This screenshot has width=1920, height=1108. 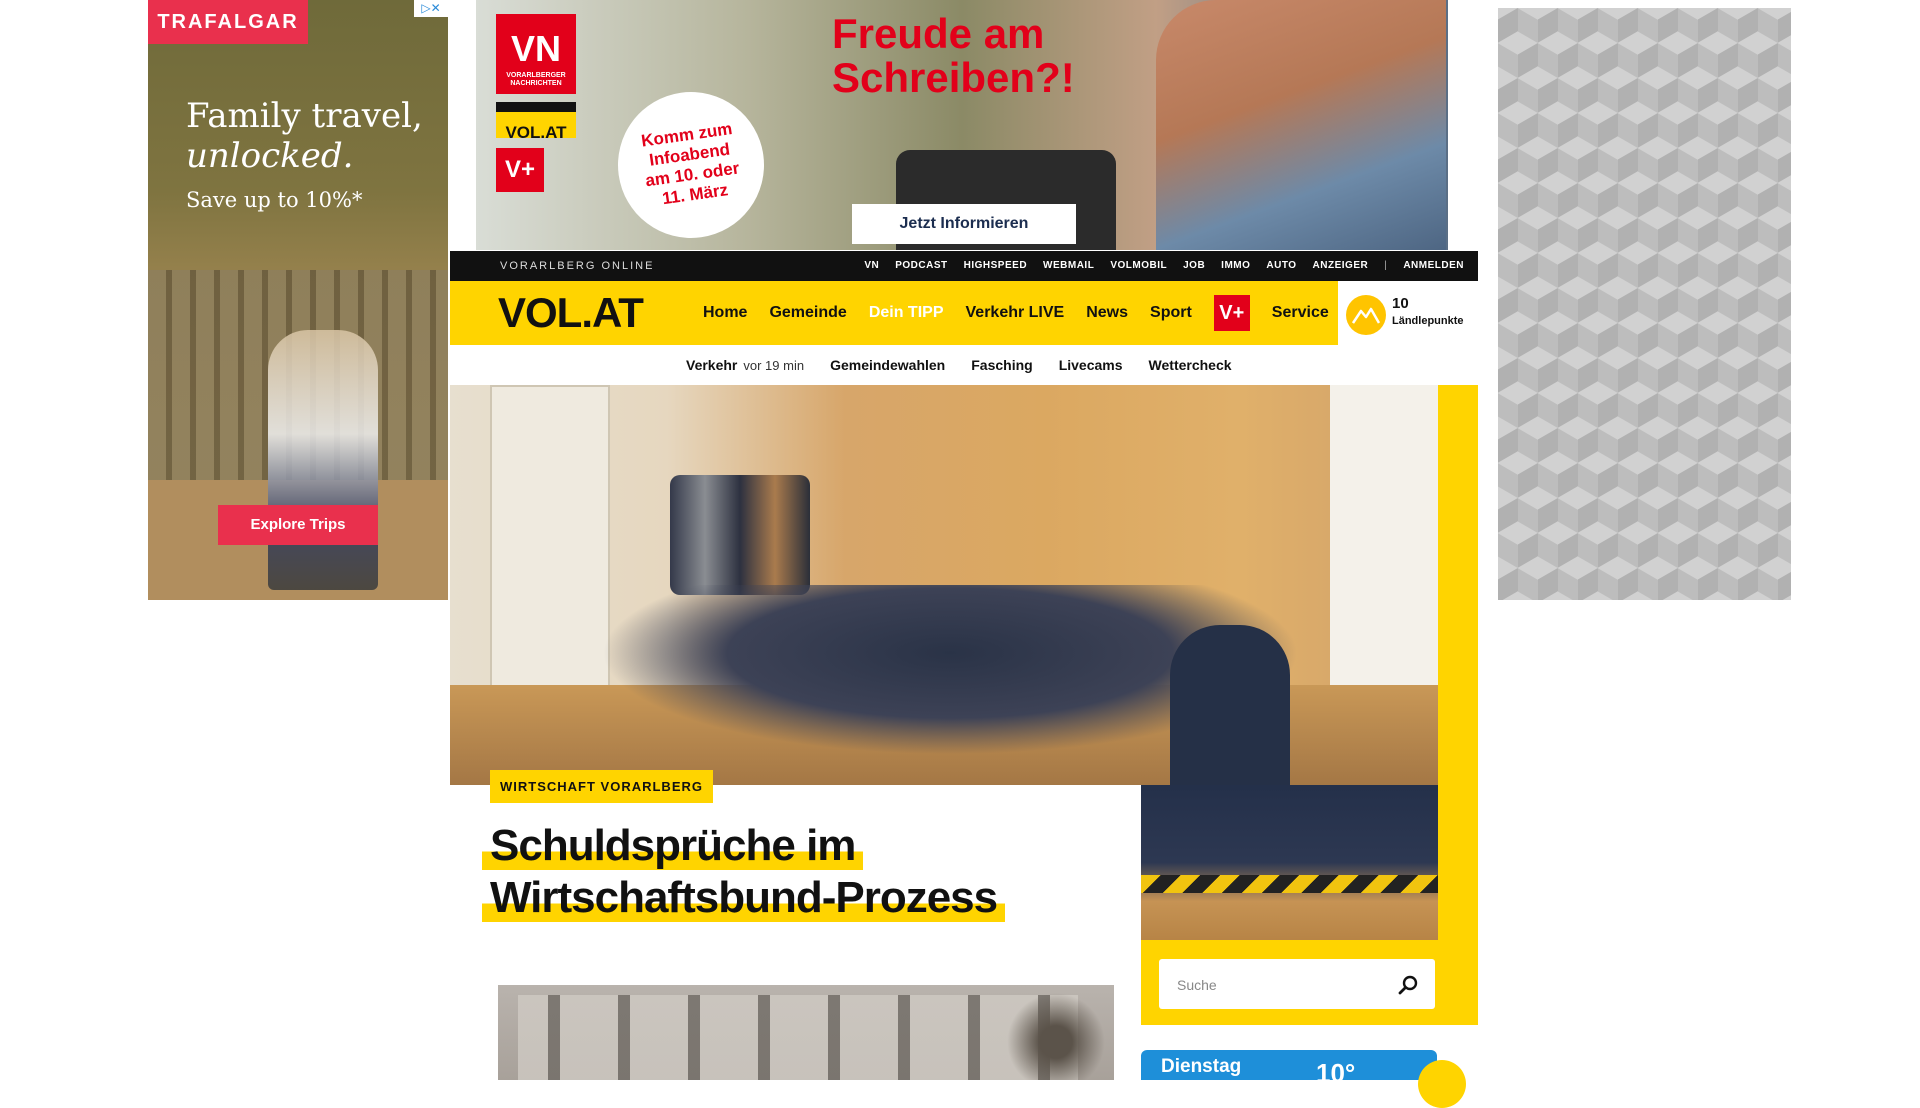 I want to click on ad-subline: Save up to 10%*, so click(x=274, y=200).